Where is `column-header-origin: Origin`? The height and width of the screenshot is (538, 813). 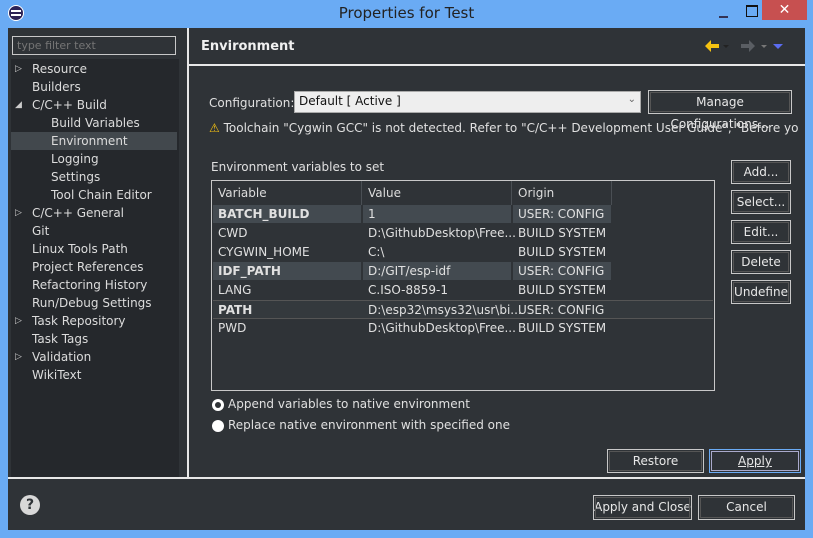 column-header-origin: Origin is located at coordinates (562, 193).